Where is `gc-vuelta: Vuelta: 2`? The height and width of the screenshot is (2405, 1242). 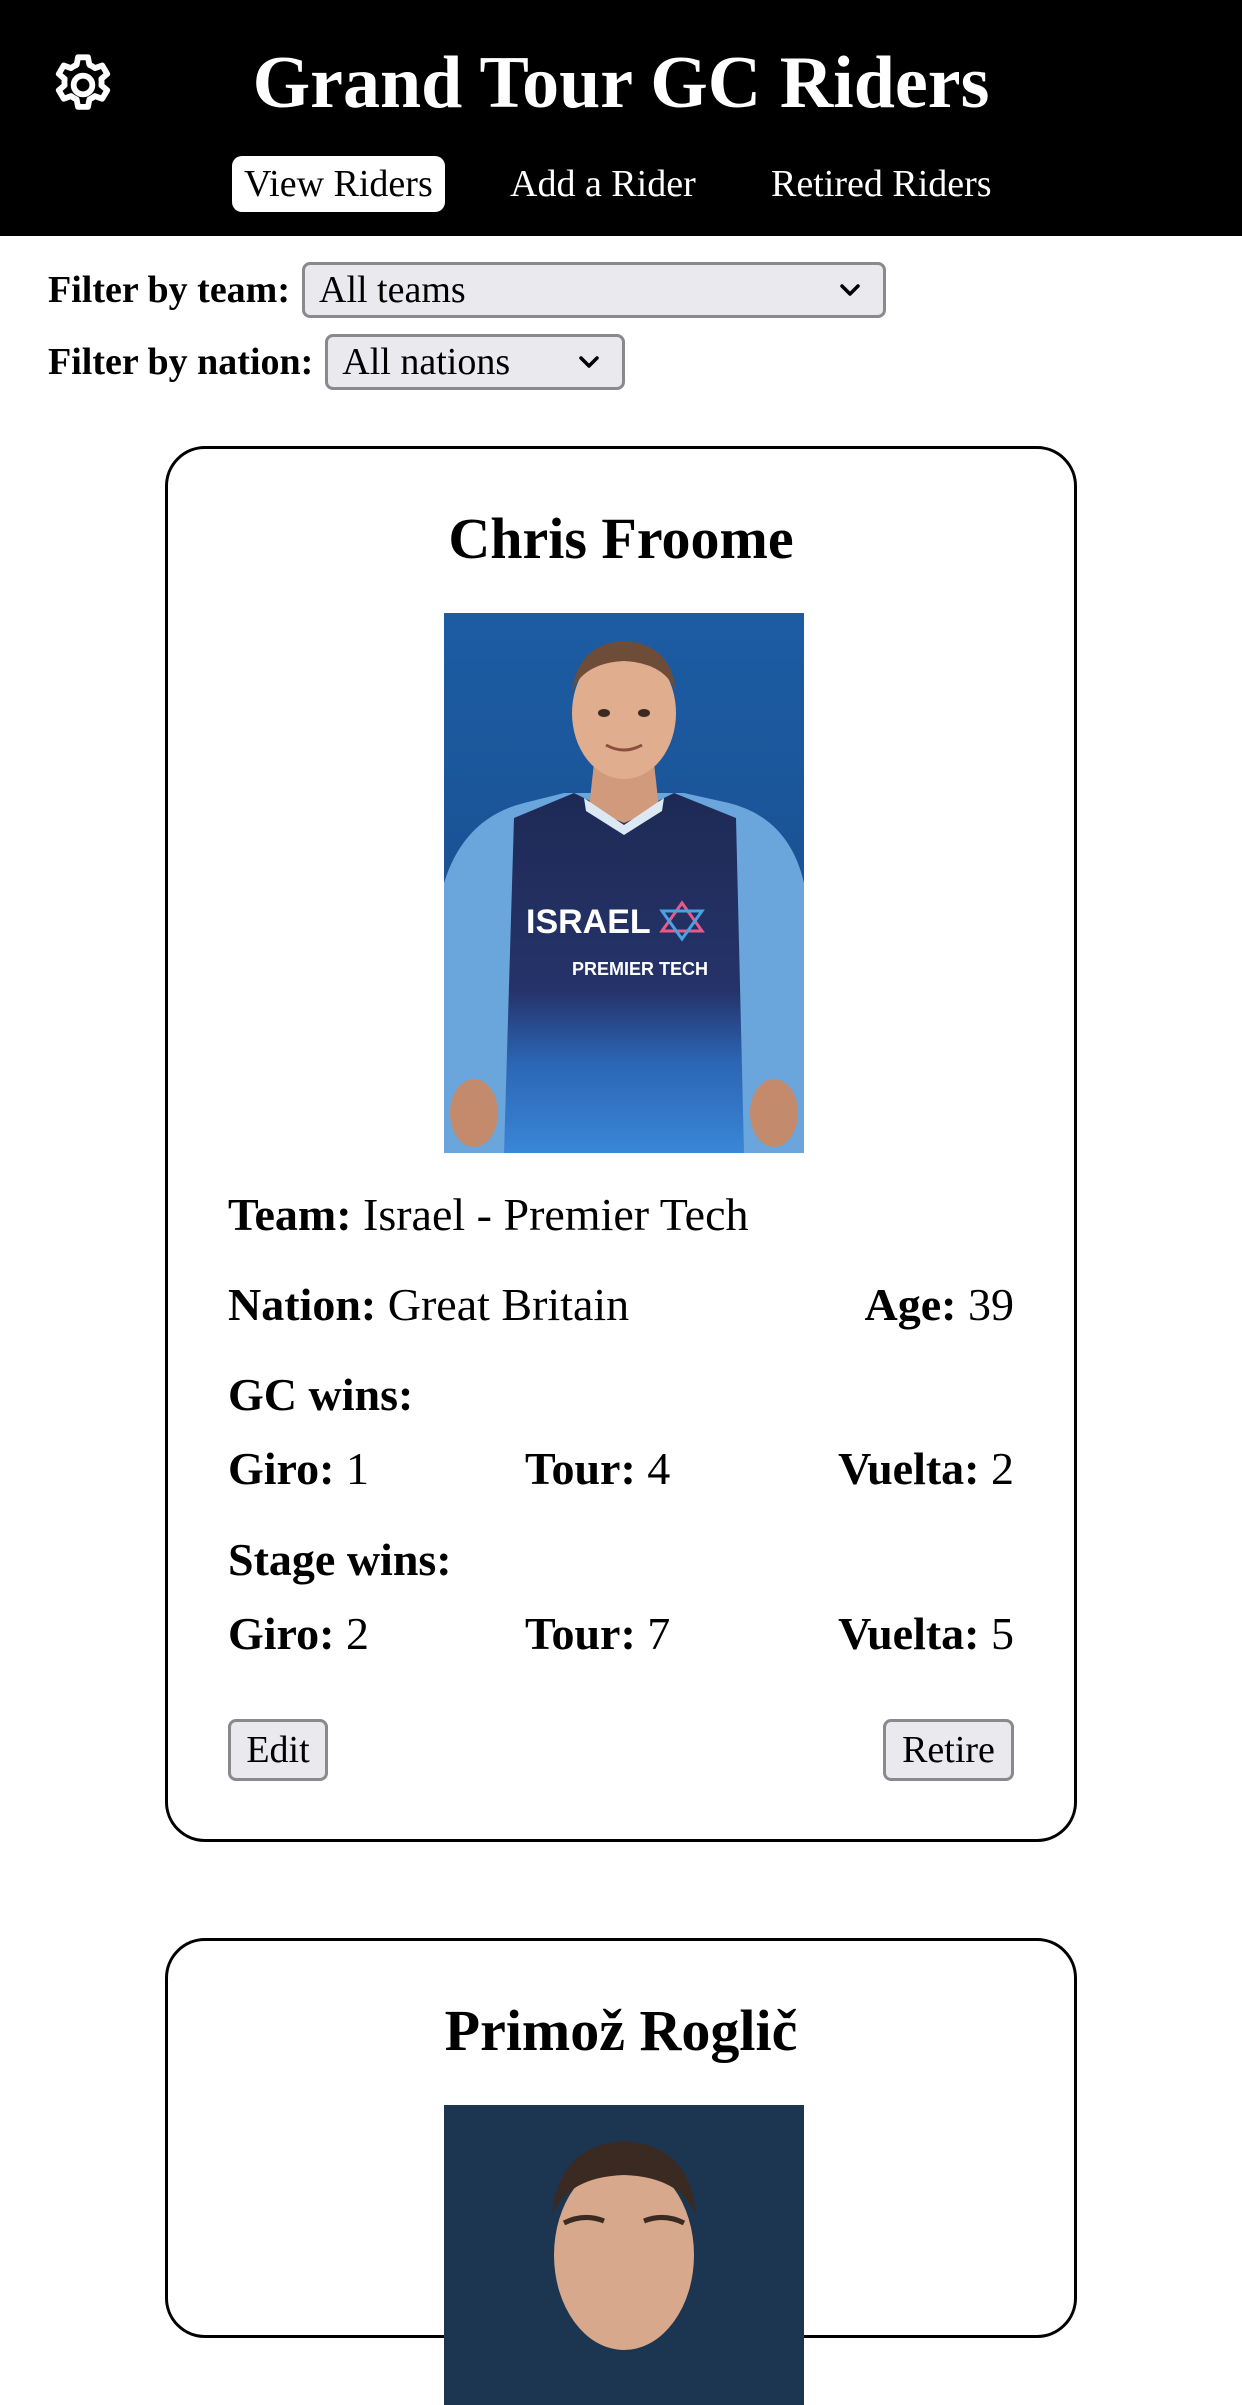
gc-vuelta: Vuelta: 2 is located at coordinates (926, 1469).